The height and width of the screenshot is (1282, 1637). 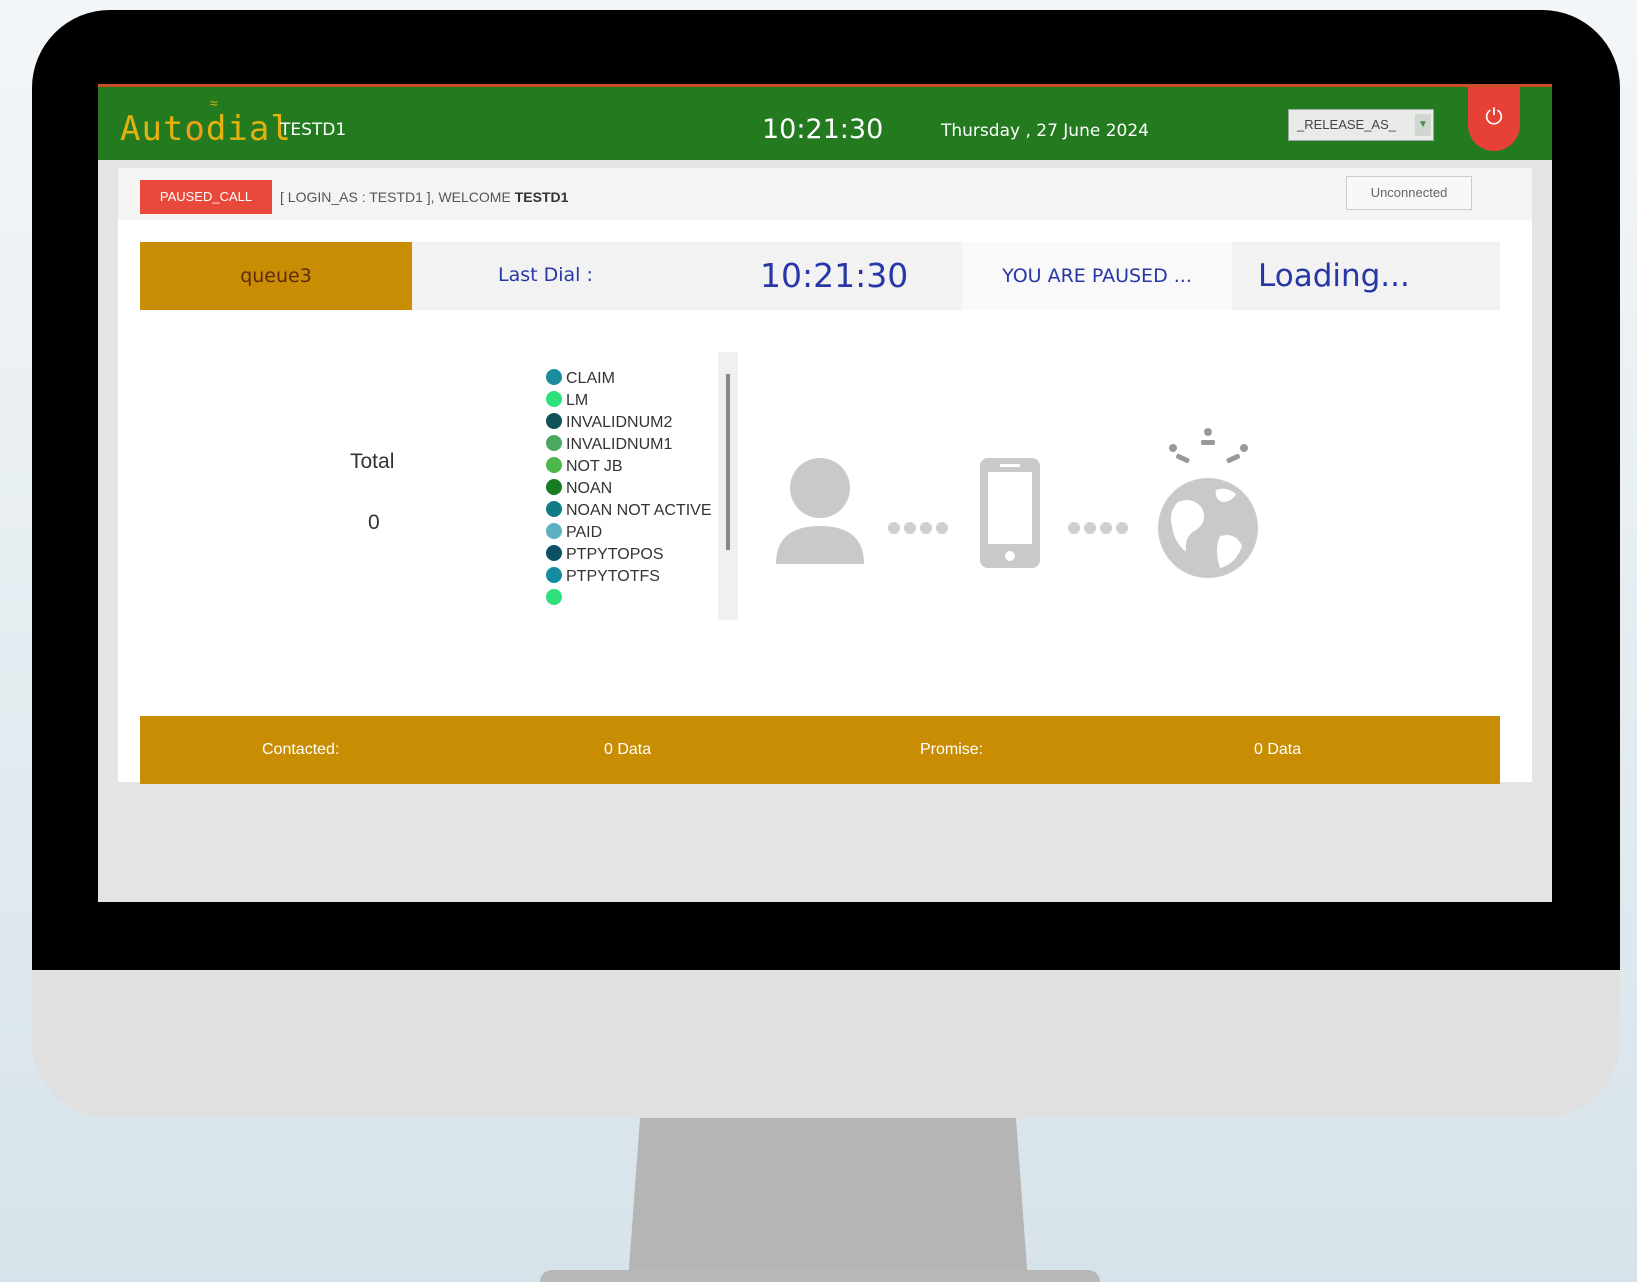 What do you see at coordinates (613, 576) in the screenshot?
I see `legend-label: PTPYTOTFS` at bounding box center [613, 576].